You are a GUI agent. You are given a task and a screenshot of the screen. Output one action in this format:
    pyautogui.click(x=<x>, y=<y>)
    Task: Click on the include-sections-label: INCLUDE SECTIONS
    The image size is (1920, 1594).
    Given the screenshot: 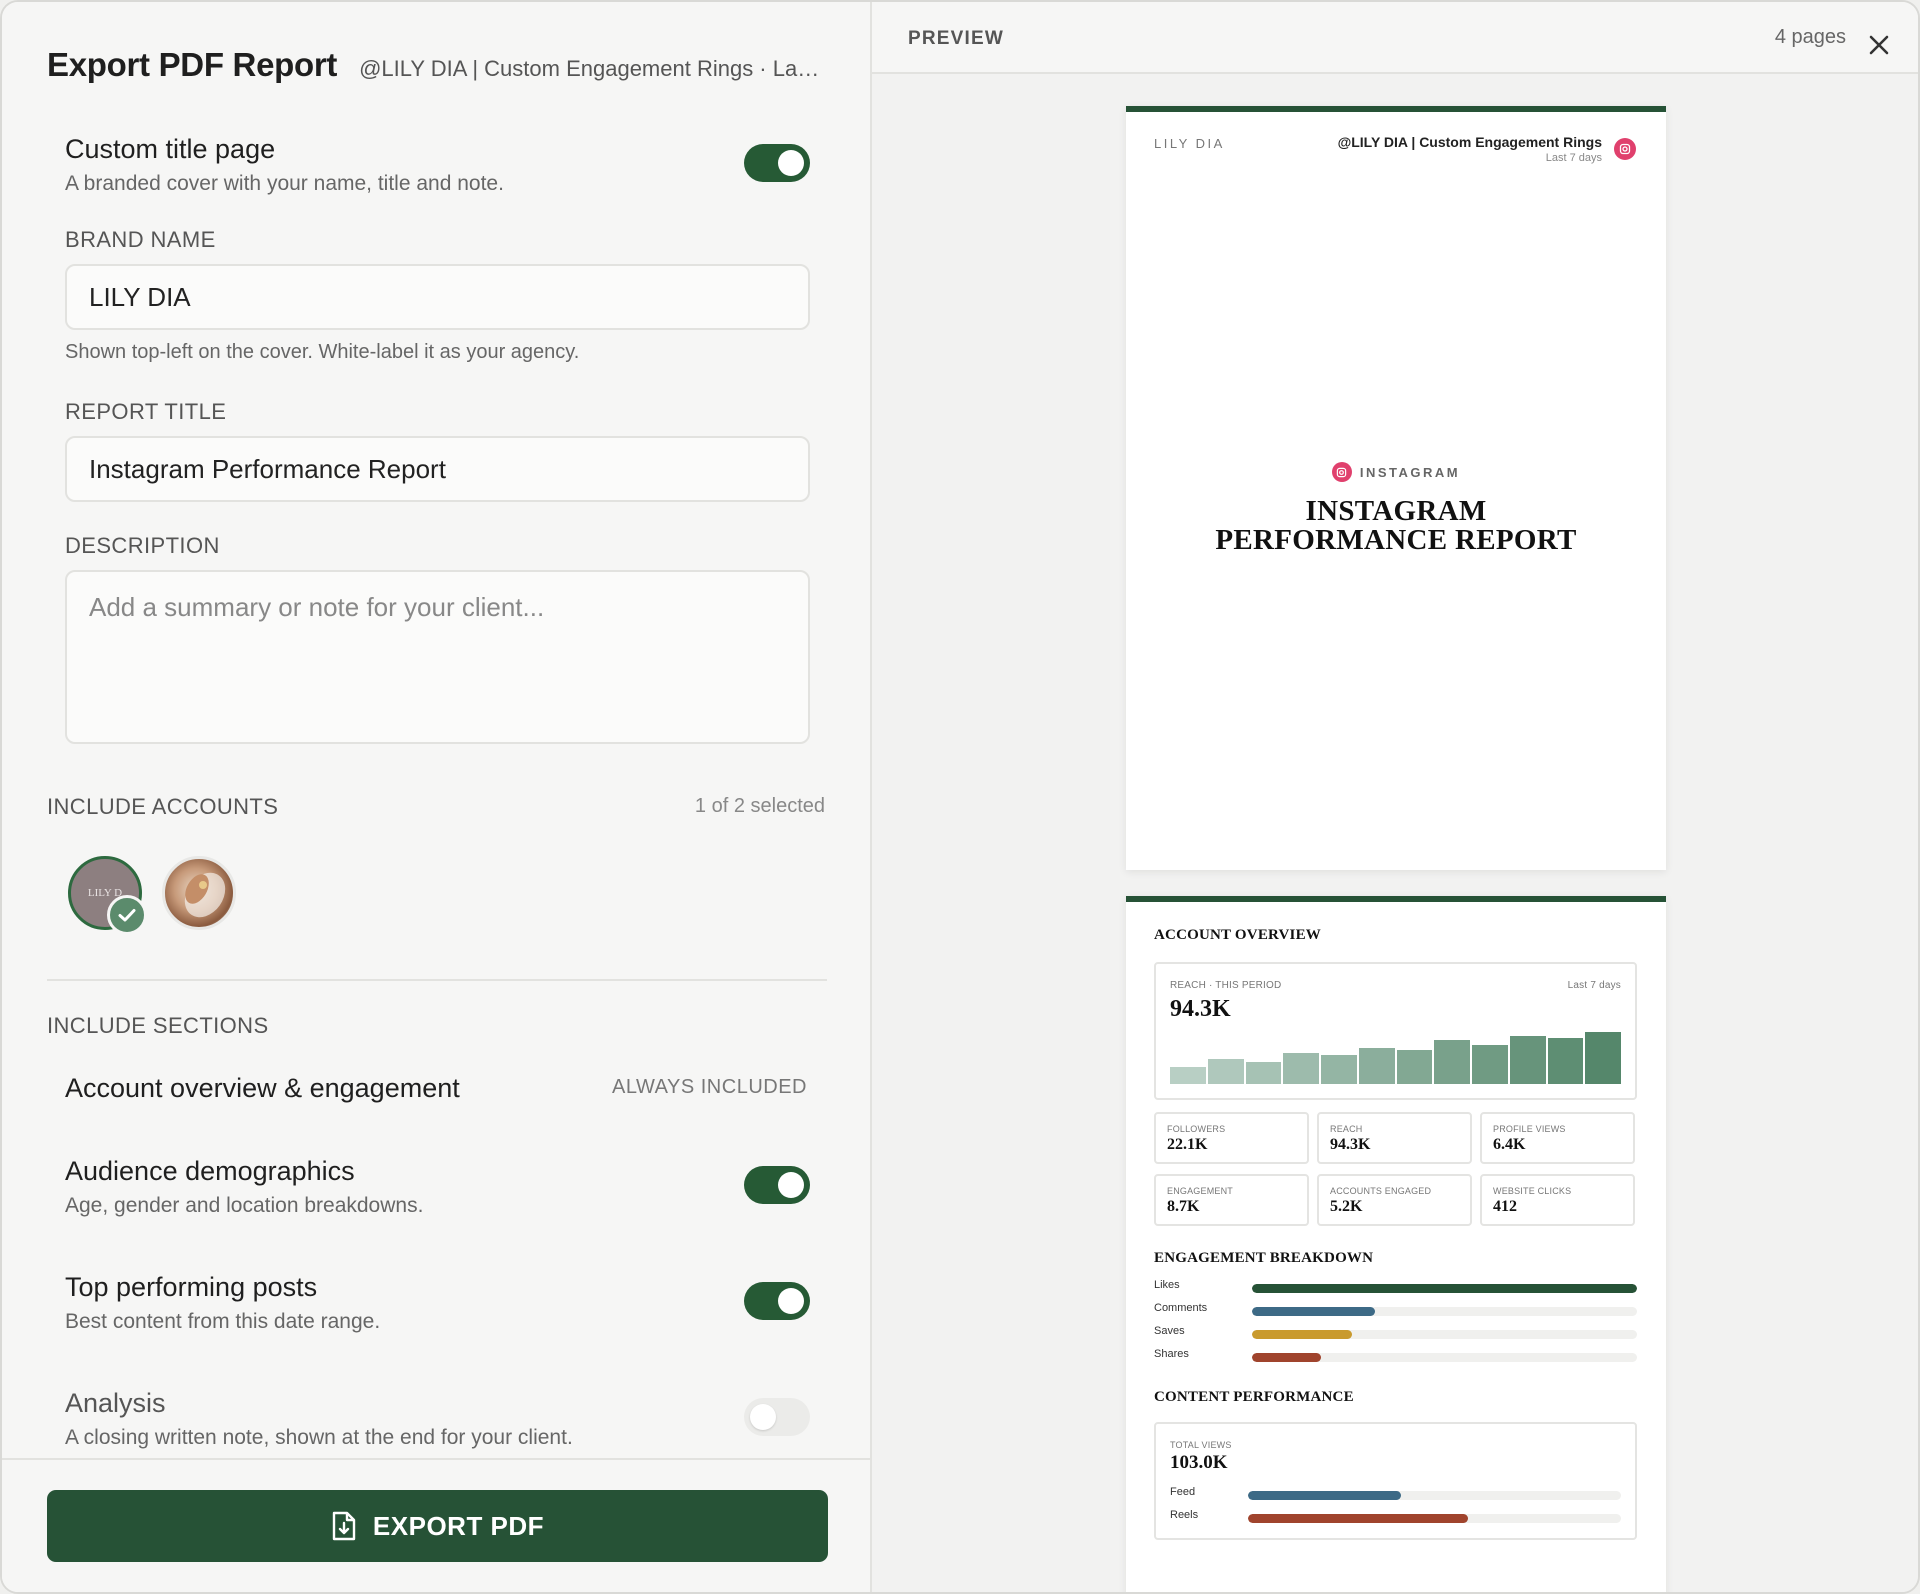 What is the action you would take?
    pyautogui.click(x=158, y=1025)
    